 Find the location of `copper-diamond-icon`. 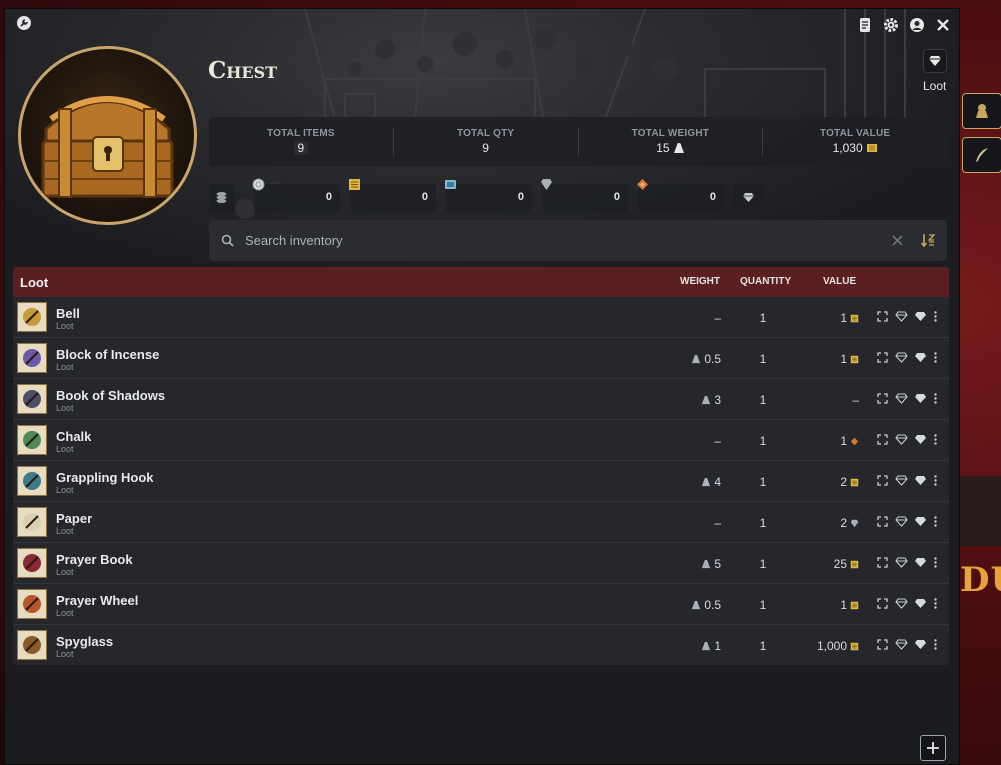

copper-diamond-icon is located at coordinates (854, 441).